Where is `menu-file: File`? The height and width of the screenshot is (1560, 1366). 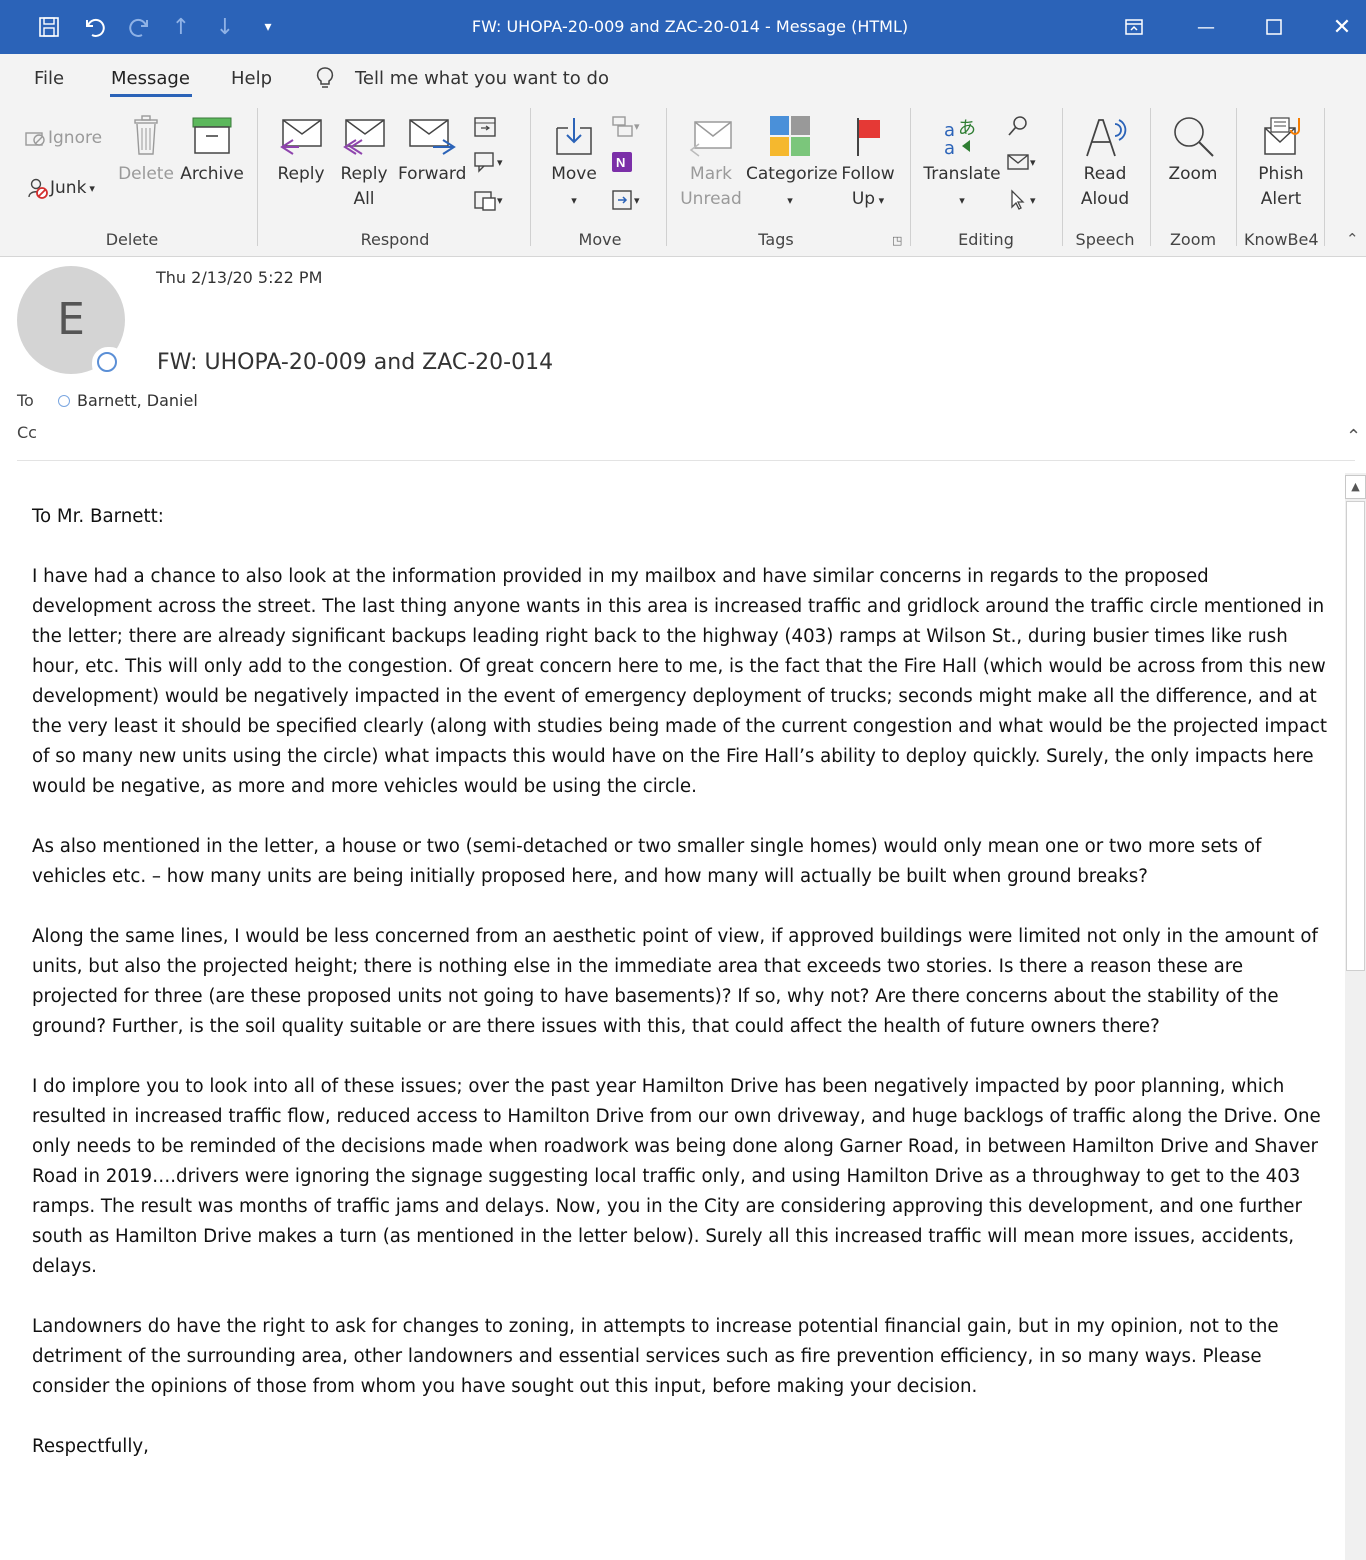 menu-file: File is located at coordinates (49, 78).